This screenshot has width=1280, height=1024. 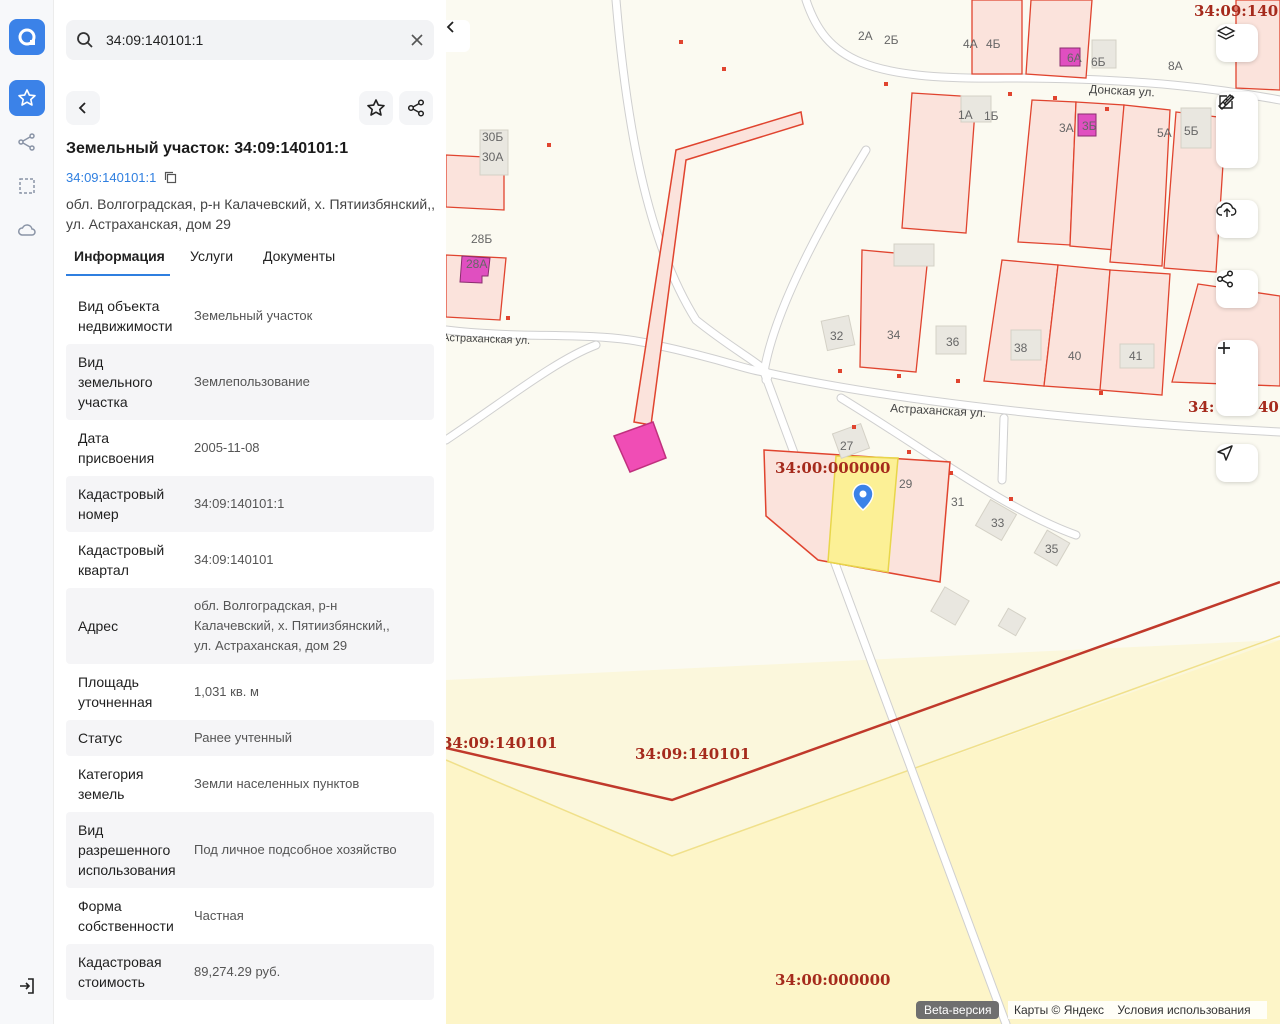 I want to click on layers-control, so click(x=1237, y=43).